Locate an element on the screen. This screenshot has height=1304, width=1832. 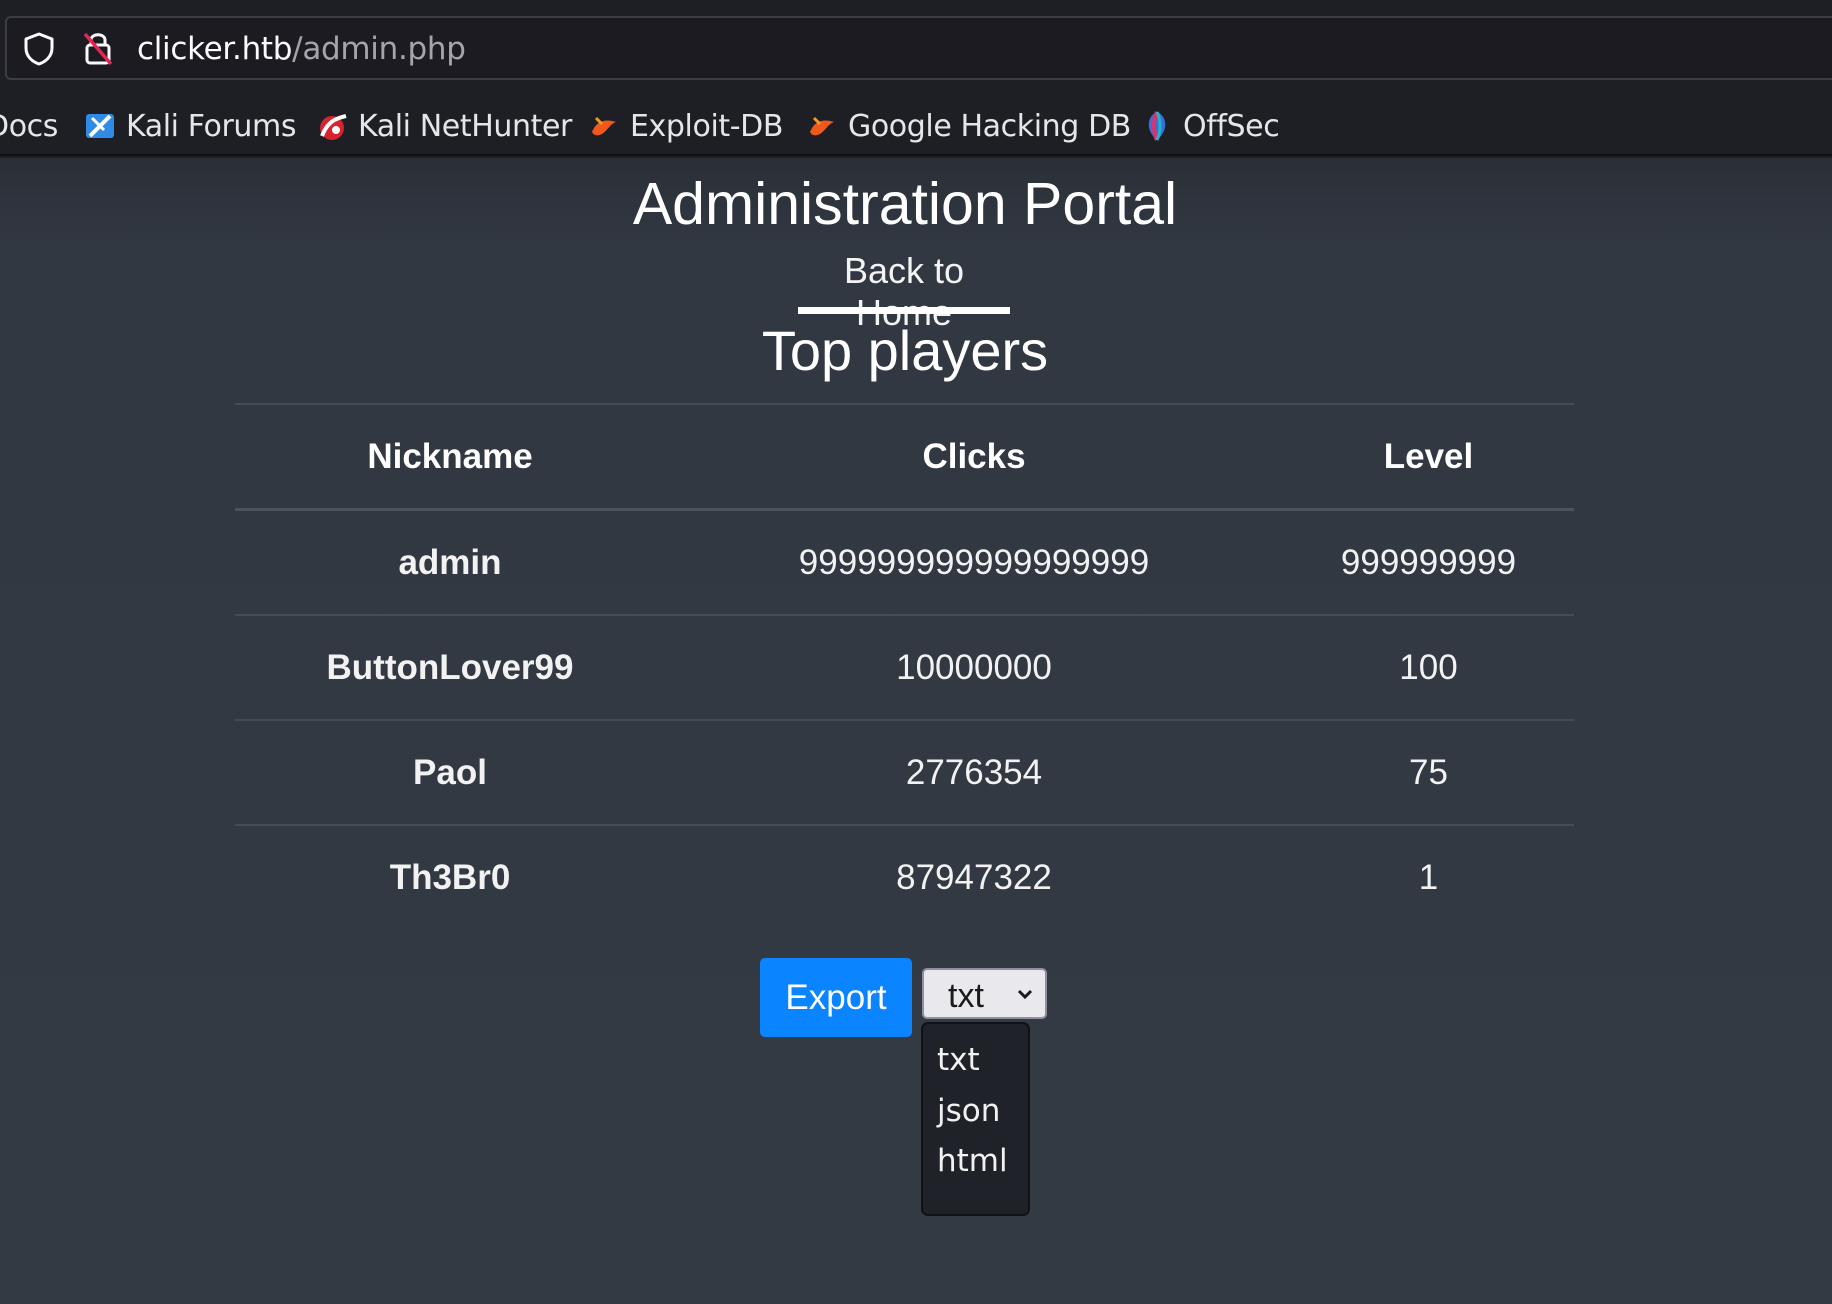
exploit-db-icon is located at coordinates (604, 126).